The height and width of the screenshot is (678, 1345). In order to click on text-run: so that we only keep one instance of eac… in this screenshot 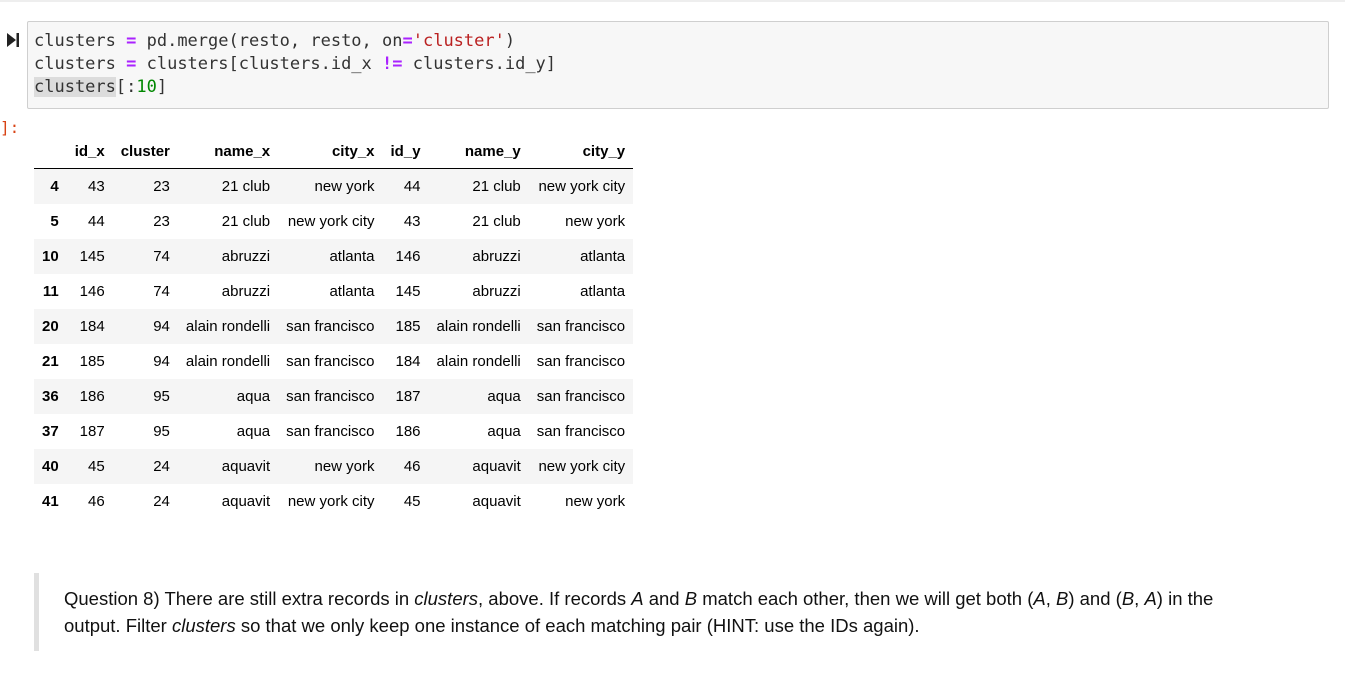, I will do `click(577, 625)`.